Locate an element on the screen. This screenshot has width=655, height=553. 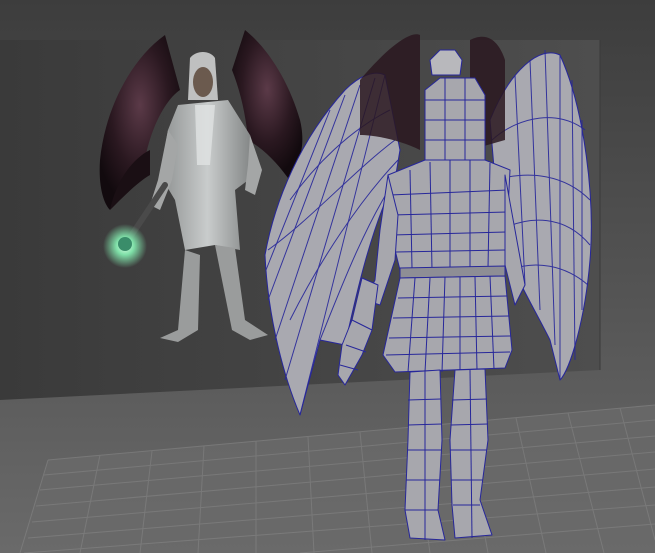
reference-face is located at coordinates (203, 82).